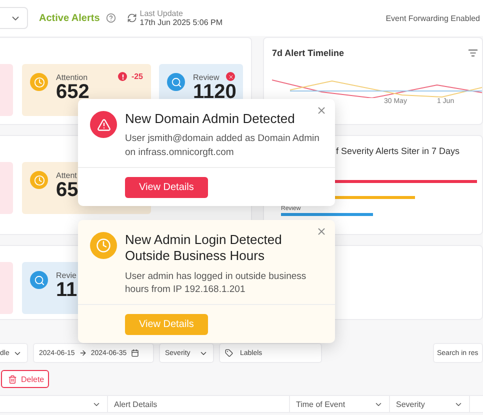  I want to click on column-header: Severity, so click(430, 404).